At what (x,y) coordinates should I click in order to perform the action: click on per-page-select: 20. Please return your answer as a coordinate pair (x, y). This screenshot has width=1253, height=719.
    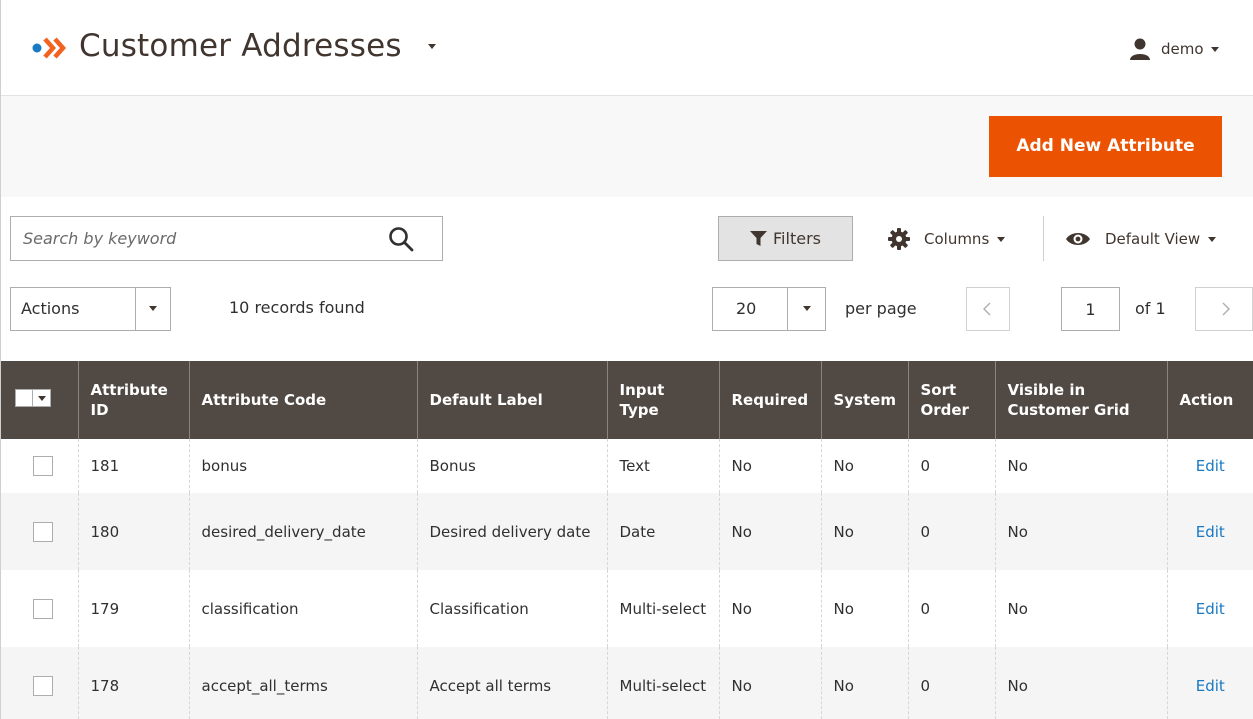
    Looking at the image, I should click on (769, 309).